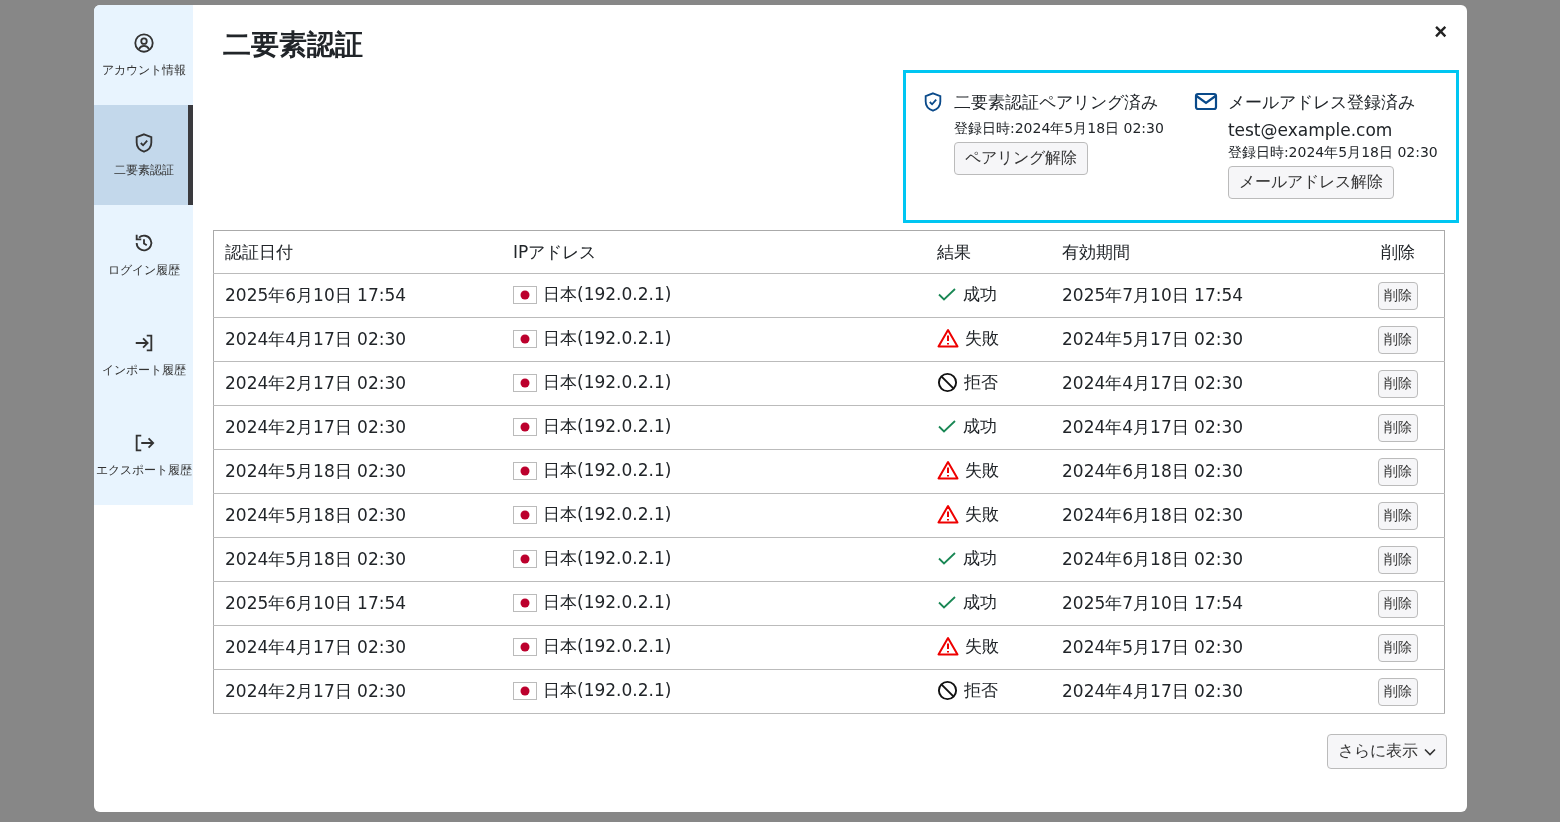 The image size is (1560, 822). Describe the element at coordinates (1310, 182) in the screenshot. I see `remove-email-button: メールアドレス解除` at that location.